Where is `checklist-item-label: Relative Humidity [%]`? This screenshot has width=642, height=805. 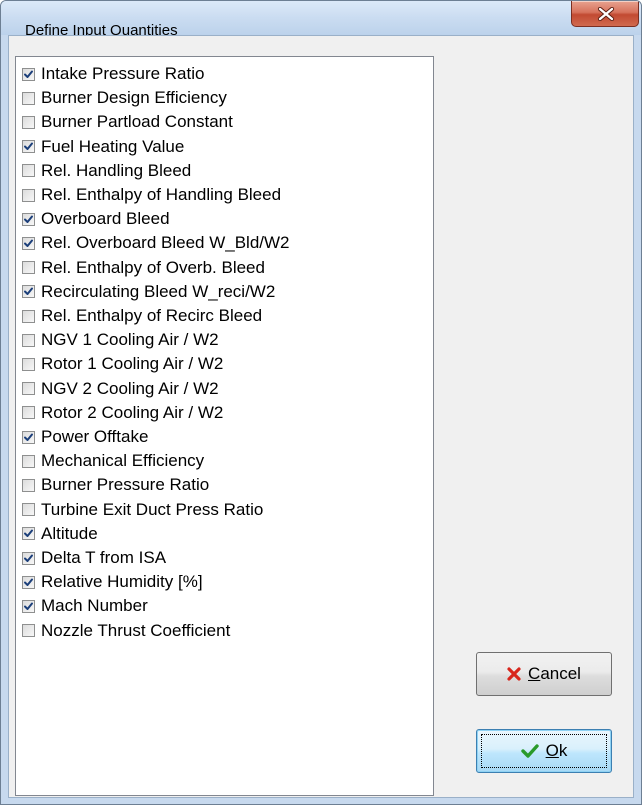
checklist-item-label: Relative Humidity [%] is located at coordinates (122, 582).